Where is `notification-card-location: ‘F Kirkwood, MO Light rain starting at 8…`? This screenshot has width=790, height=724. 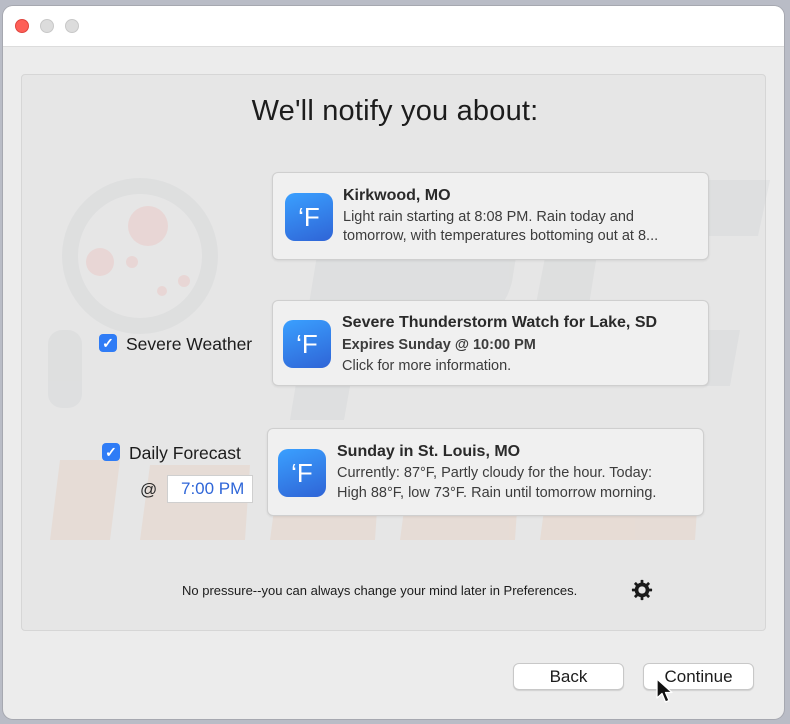
notification-card-location: ‘F Kirkwood, MO Light rain starting at 8… is located at coordinates (490, 216).